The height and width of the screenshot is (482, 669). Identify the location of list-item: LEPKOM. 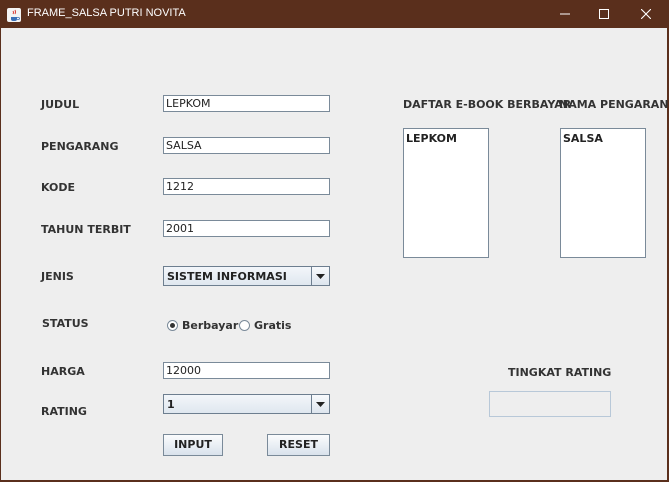
(431, 138).